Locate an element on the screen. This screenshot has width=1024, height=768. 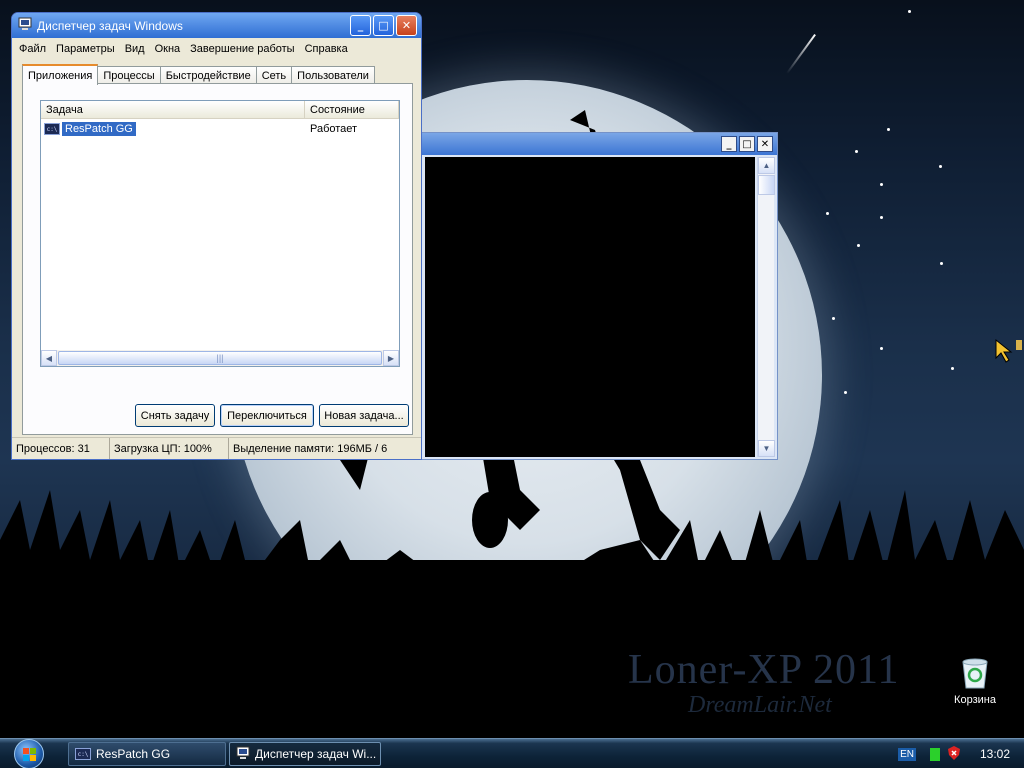
recycle-bin-label: Корзина is located at coordinates (975, 700).